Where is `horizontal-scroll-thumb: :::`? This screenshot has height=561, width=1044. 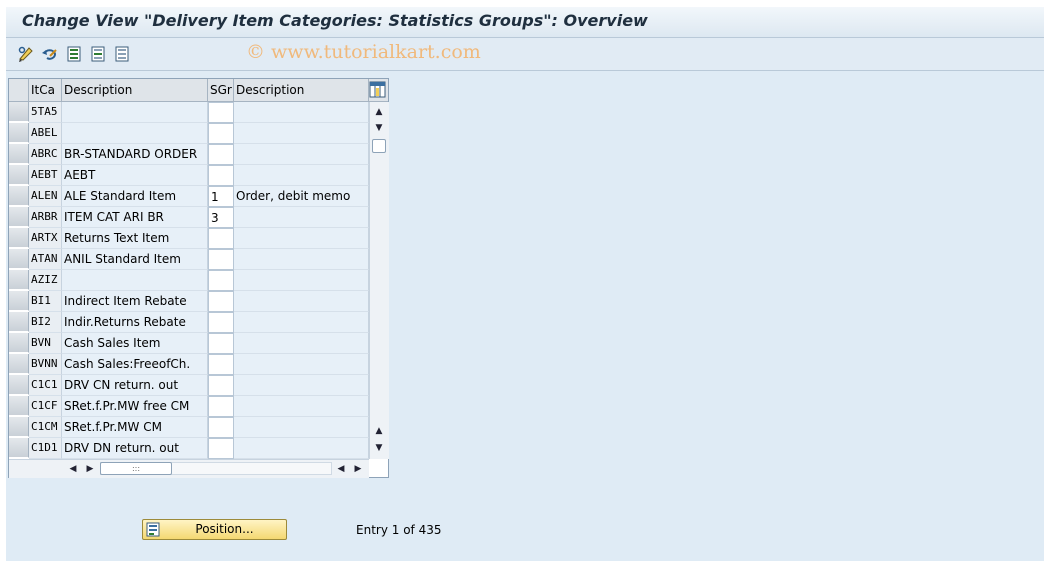 horizontal-scroll-thumb: ::: is located at coordinates (136, 468).